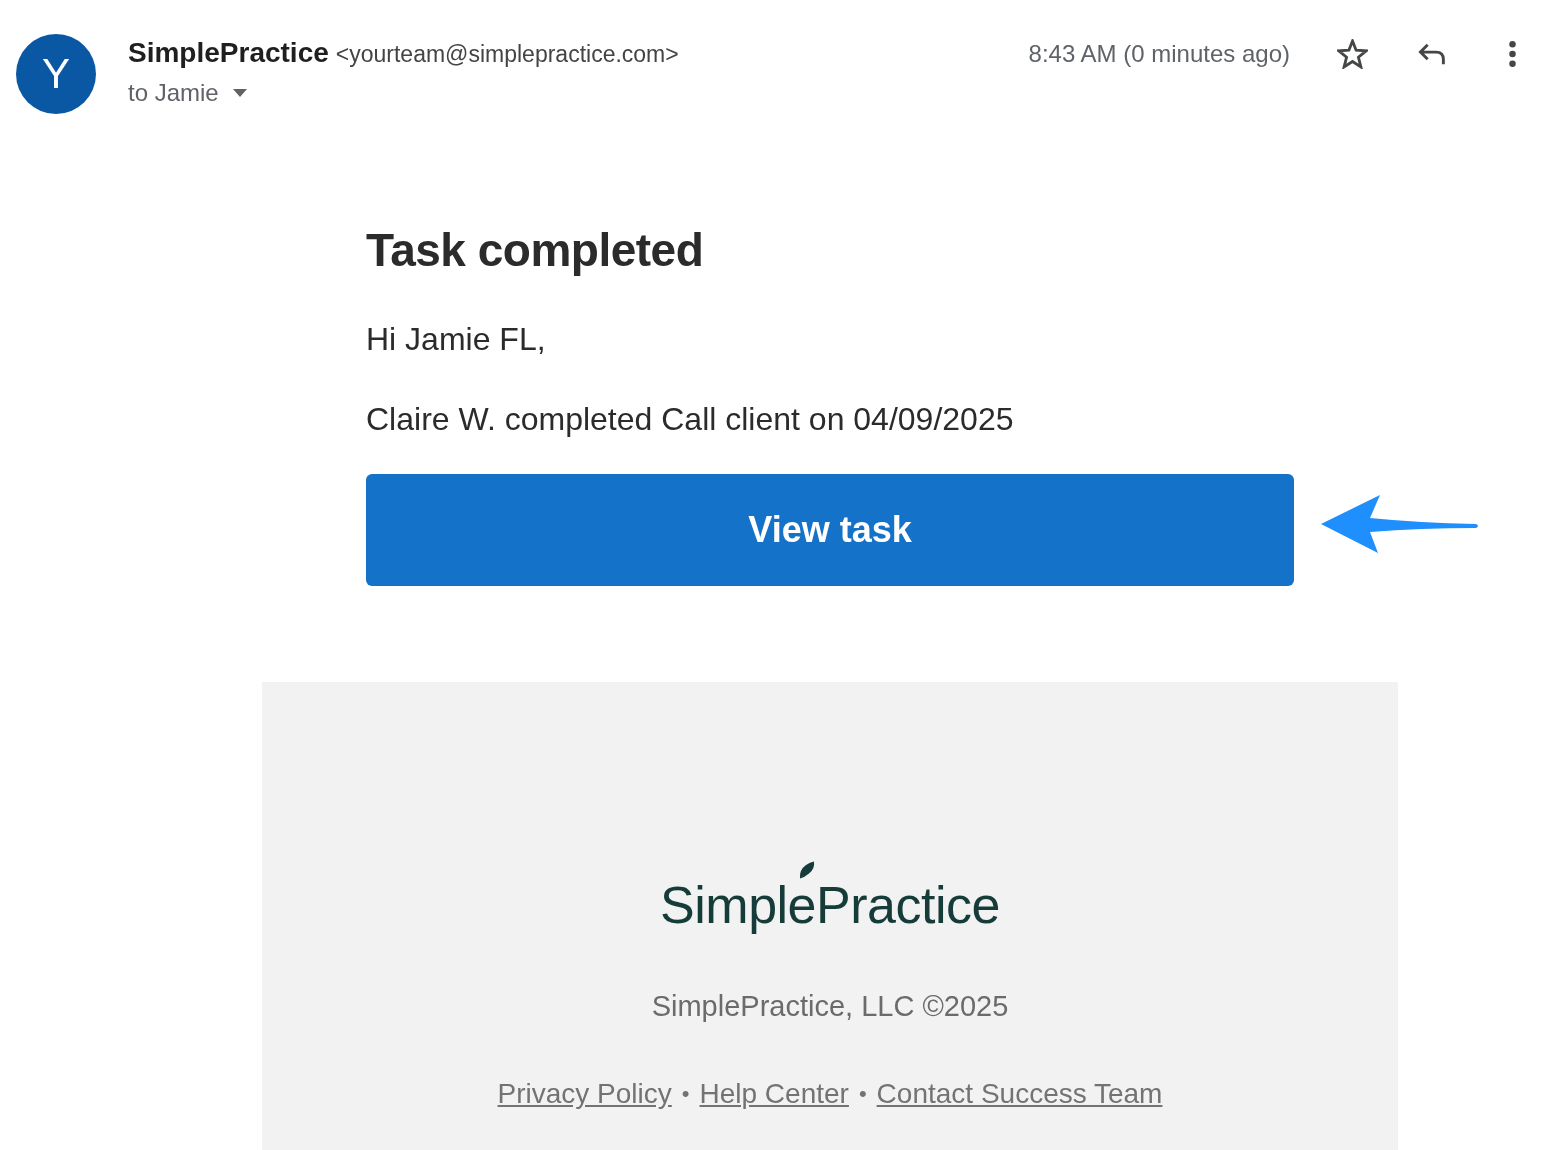  I want to click on sender-email: <yourteam@simplepractice.com>, so click(507, 54).